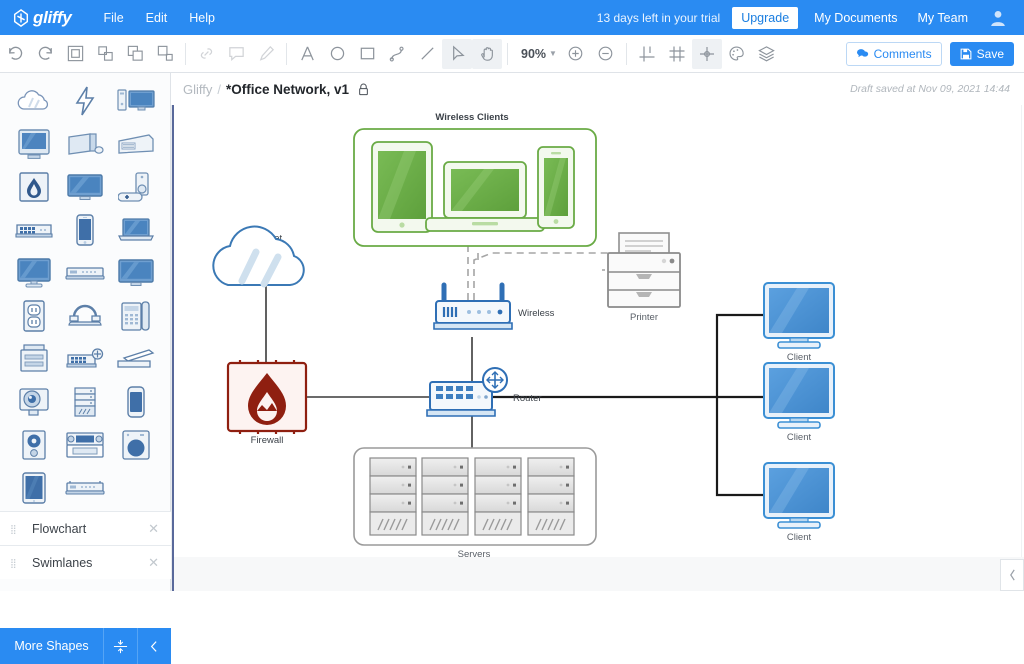  What do you see at coordinates (267, 403) in the screenshot?
I see `firewall-node: Firewall` at bounding box center [267, 403].